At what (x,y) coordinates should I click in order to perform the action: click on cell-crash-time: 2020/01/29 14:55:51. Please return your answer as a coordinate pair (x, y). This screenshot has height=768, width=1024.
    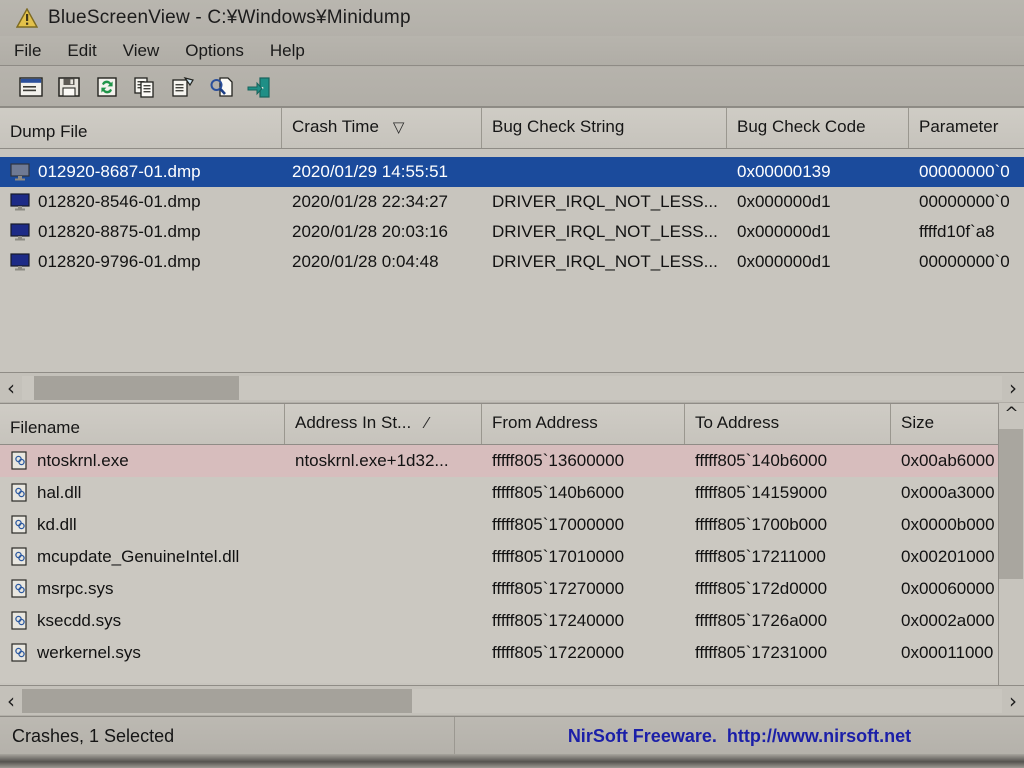
    Looking at the image, I should click on (382, 172).